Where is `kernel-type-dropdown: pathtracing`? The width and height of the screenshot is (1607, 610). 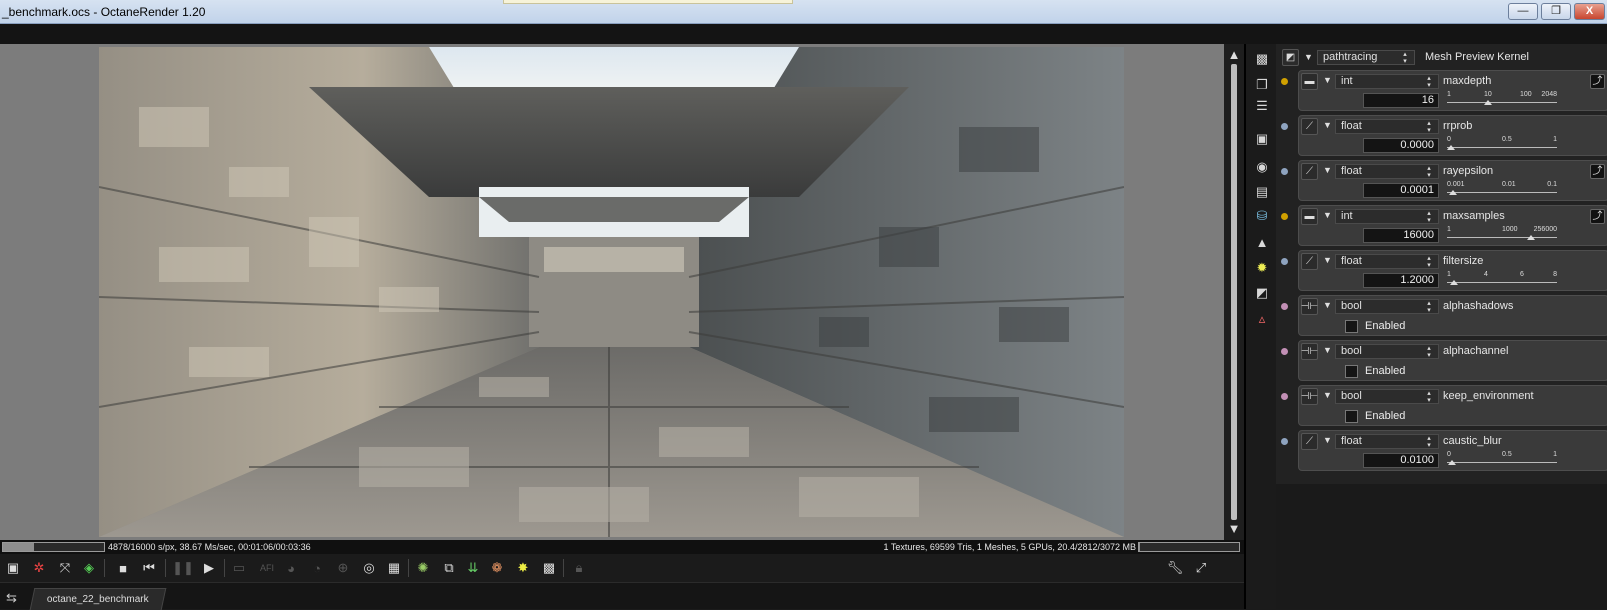 kernel-type-dropdown: pathtracing is located at coordinates (1366, 57).